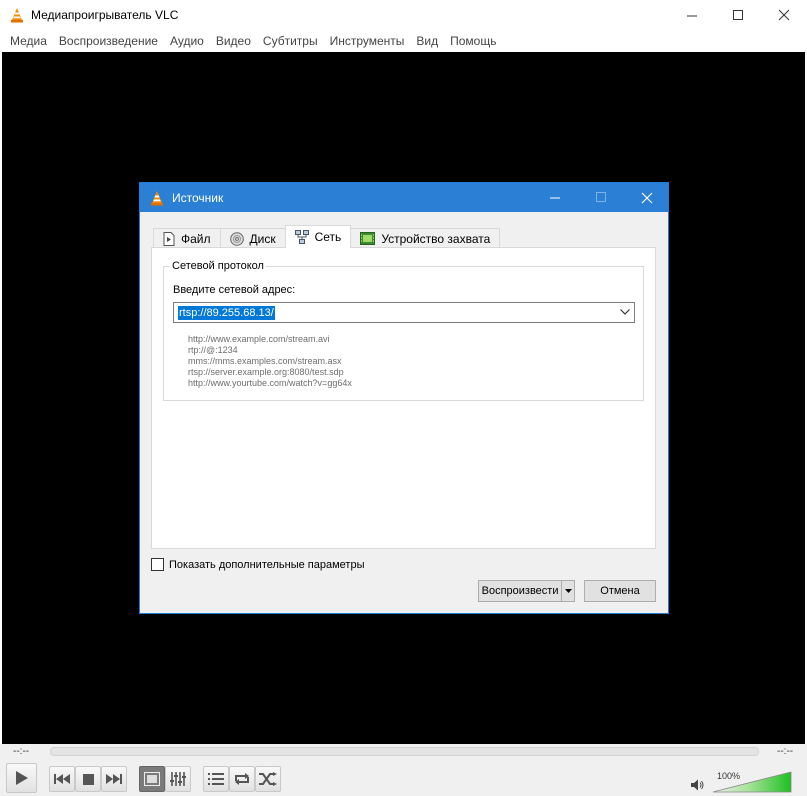  I want to click on close-button, so click(784, 15).